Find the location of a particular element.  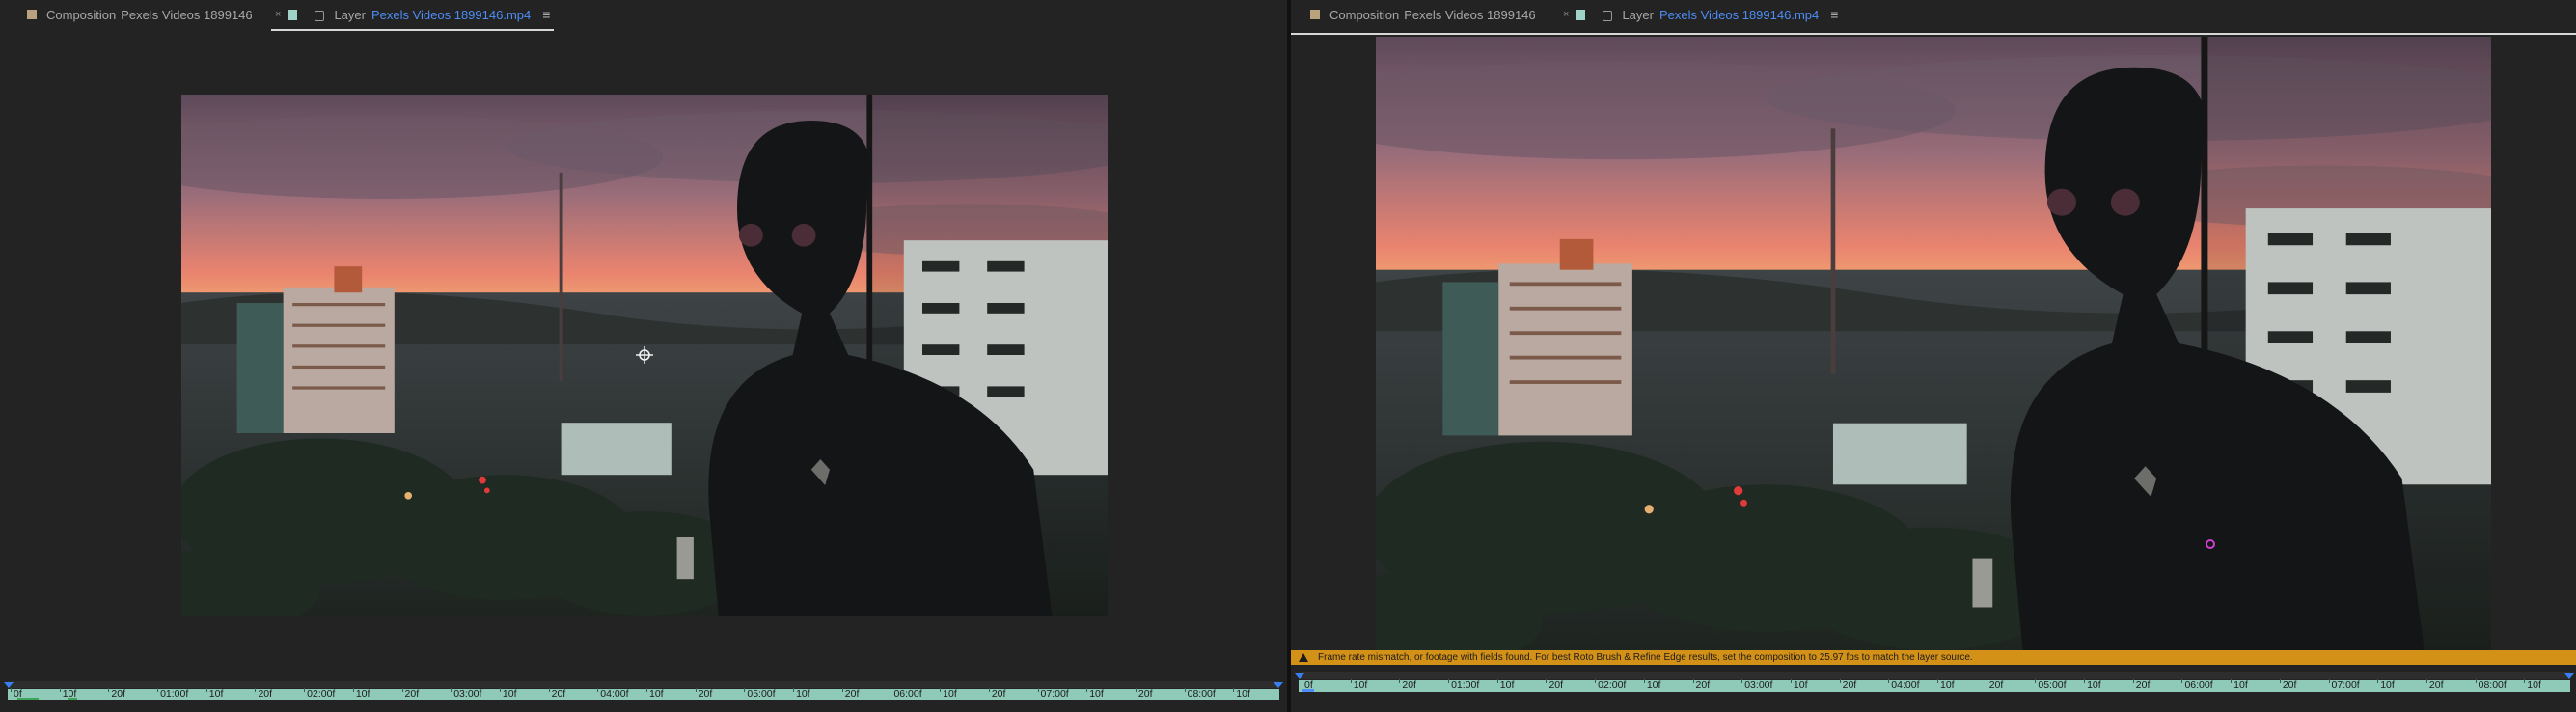

active-panel-indicator is located at coordinates (1934, 34).